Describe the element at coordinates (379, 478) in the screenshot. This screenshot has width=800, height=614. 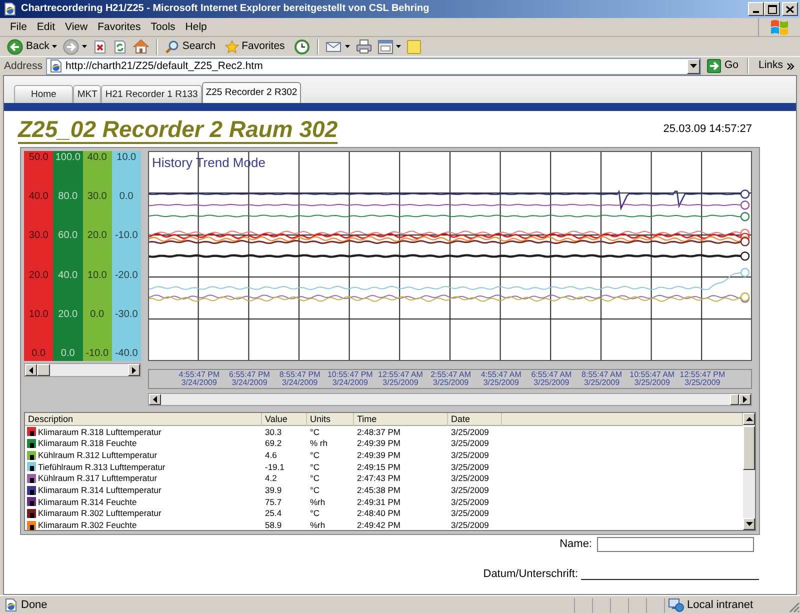
I see `table-cell-text: 2:47:43 PM` at that location.